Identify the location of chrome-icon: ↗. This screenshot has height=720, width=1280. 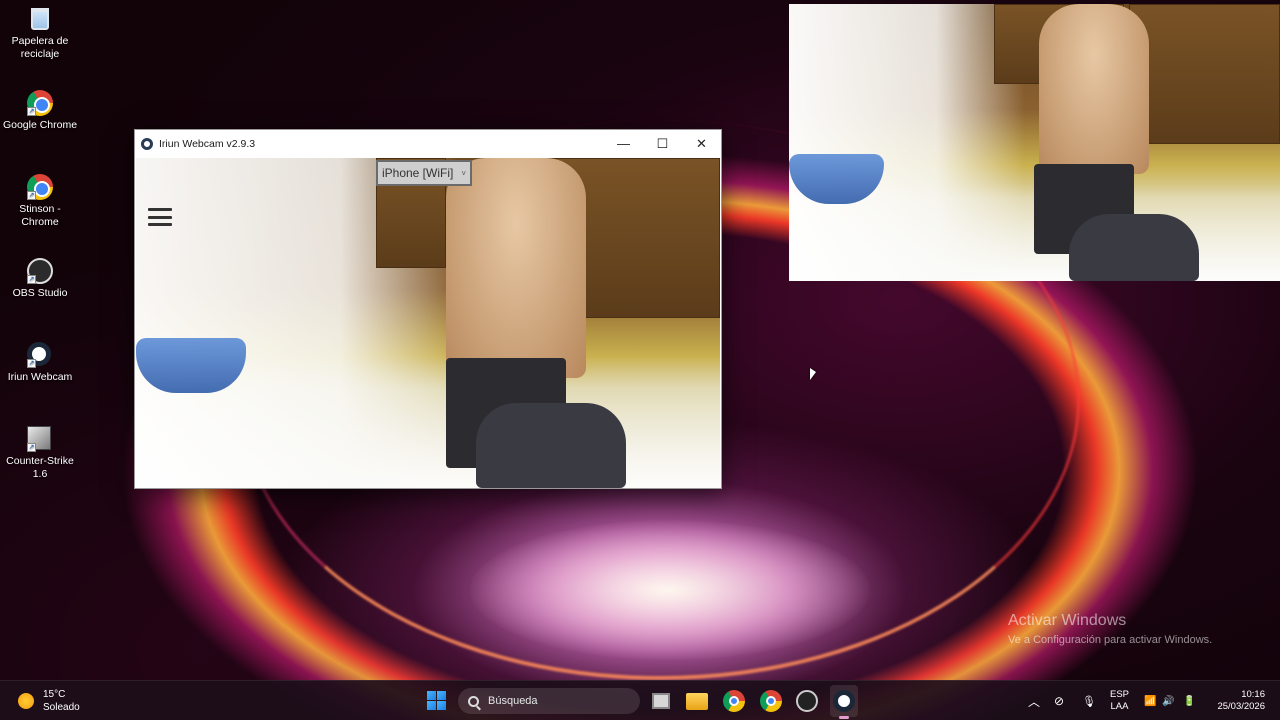
(40, 103).